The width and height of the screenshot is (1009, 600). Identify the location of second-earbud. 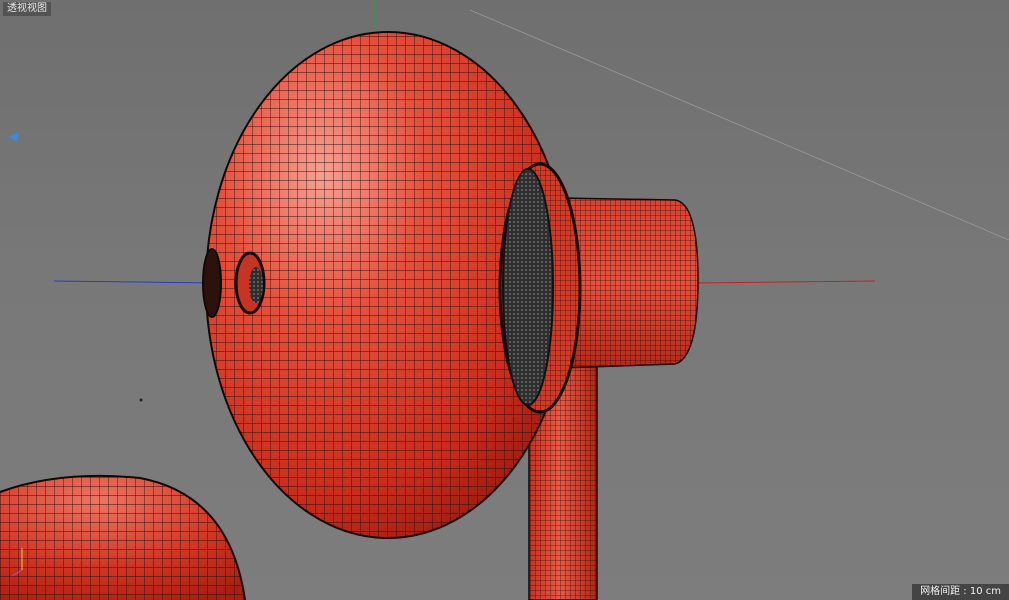
(123, 537).